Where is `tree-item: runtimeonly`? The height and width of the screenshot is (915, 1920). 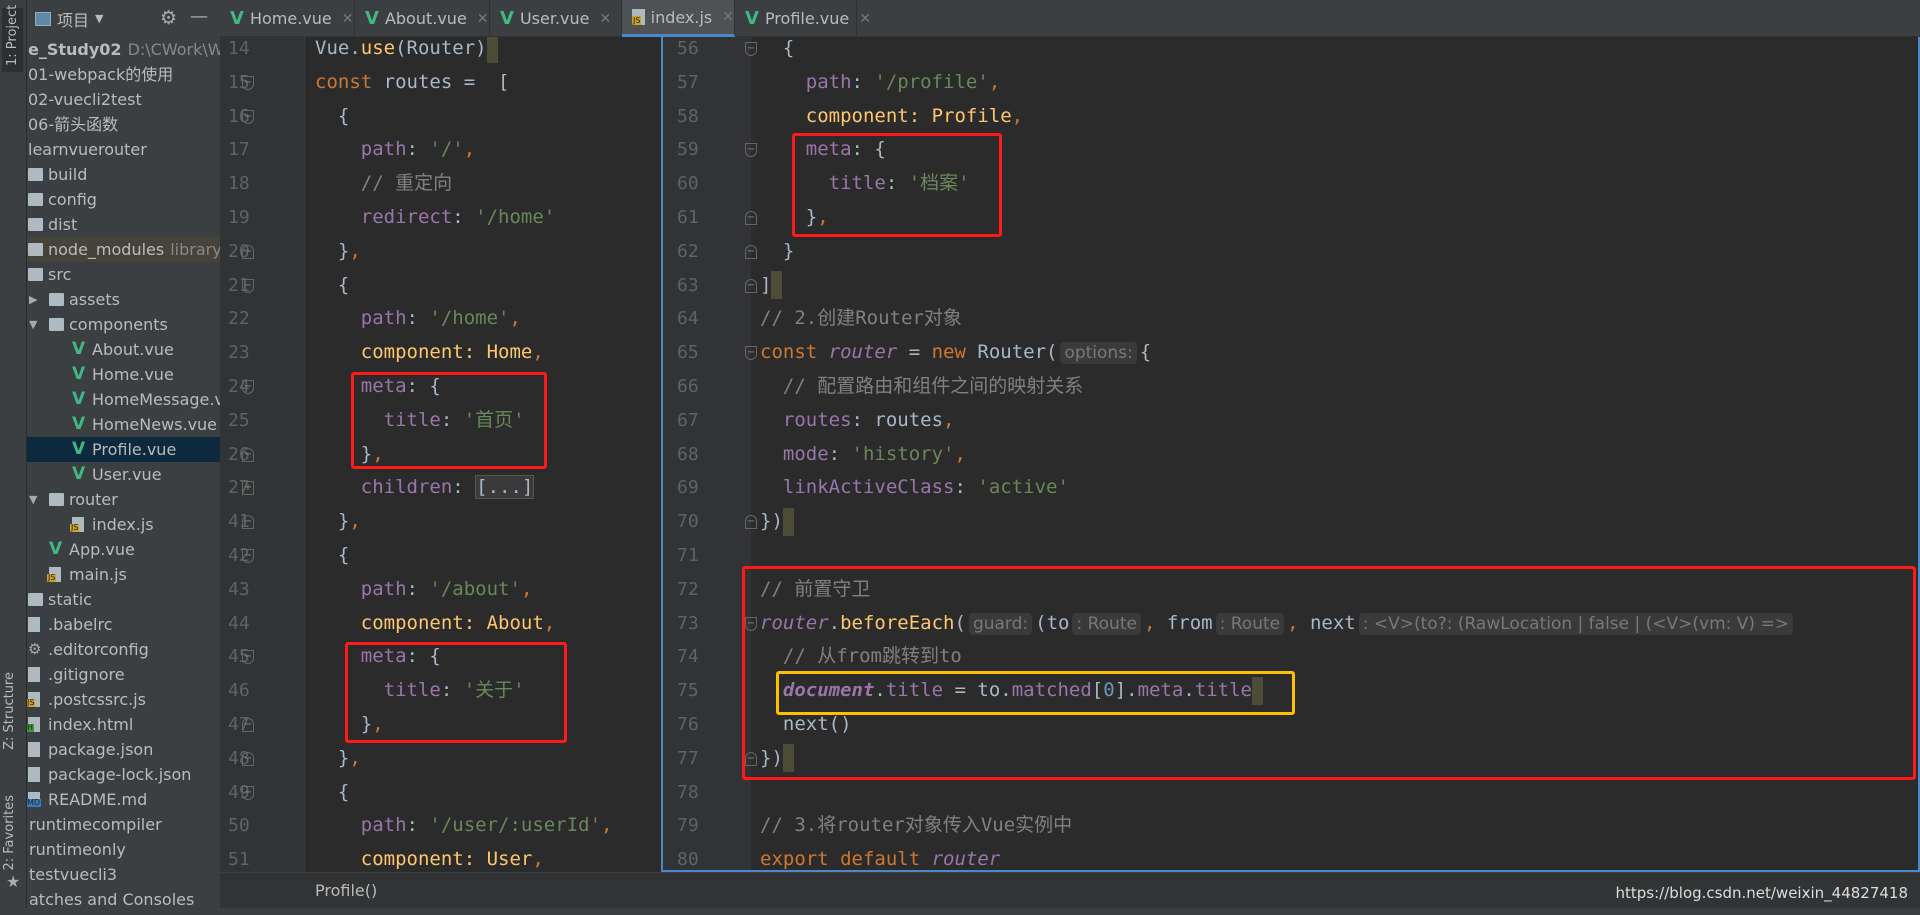
tree-item: runtimeonly is located at coordinates (123, 849).